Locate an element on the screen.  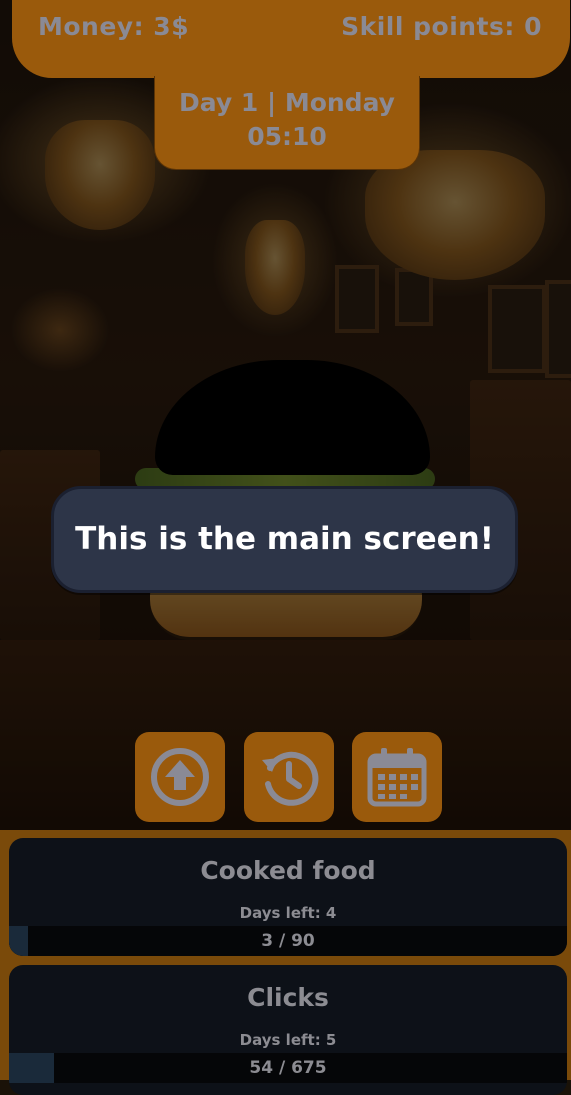
quest-card-cooked-food: Cooked food Days left: 4 3 / 90 is located at coordinates (288, 897).